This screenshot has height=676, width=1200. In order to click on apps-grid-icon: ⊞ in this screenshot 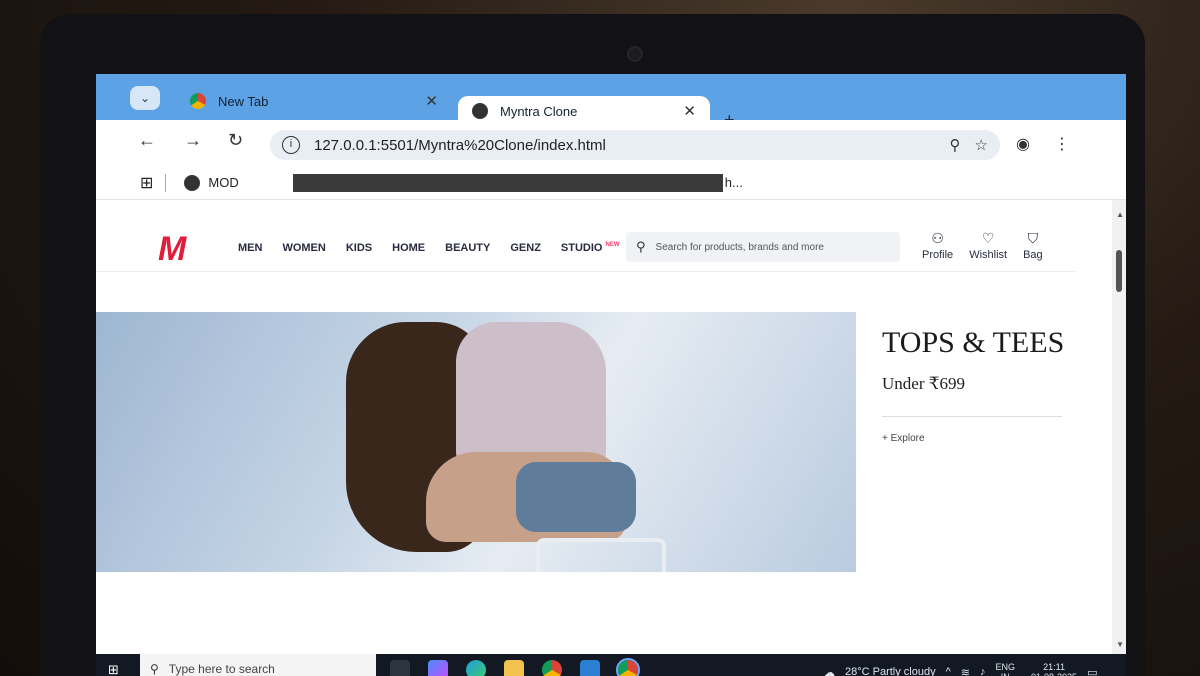, I will do `click(146, 183)`.